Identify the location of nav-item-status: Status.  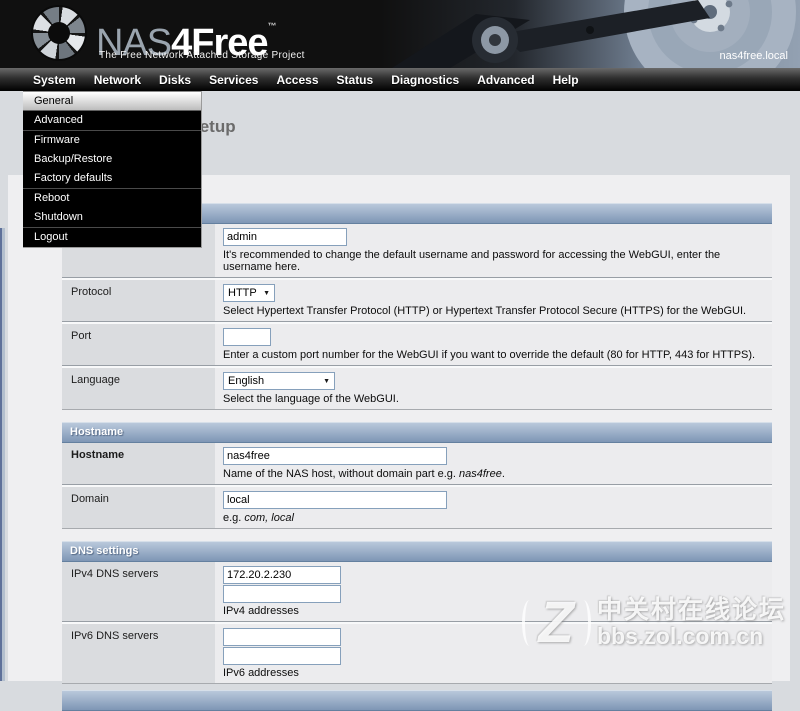
(355, 80).